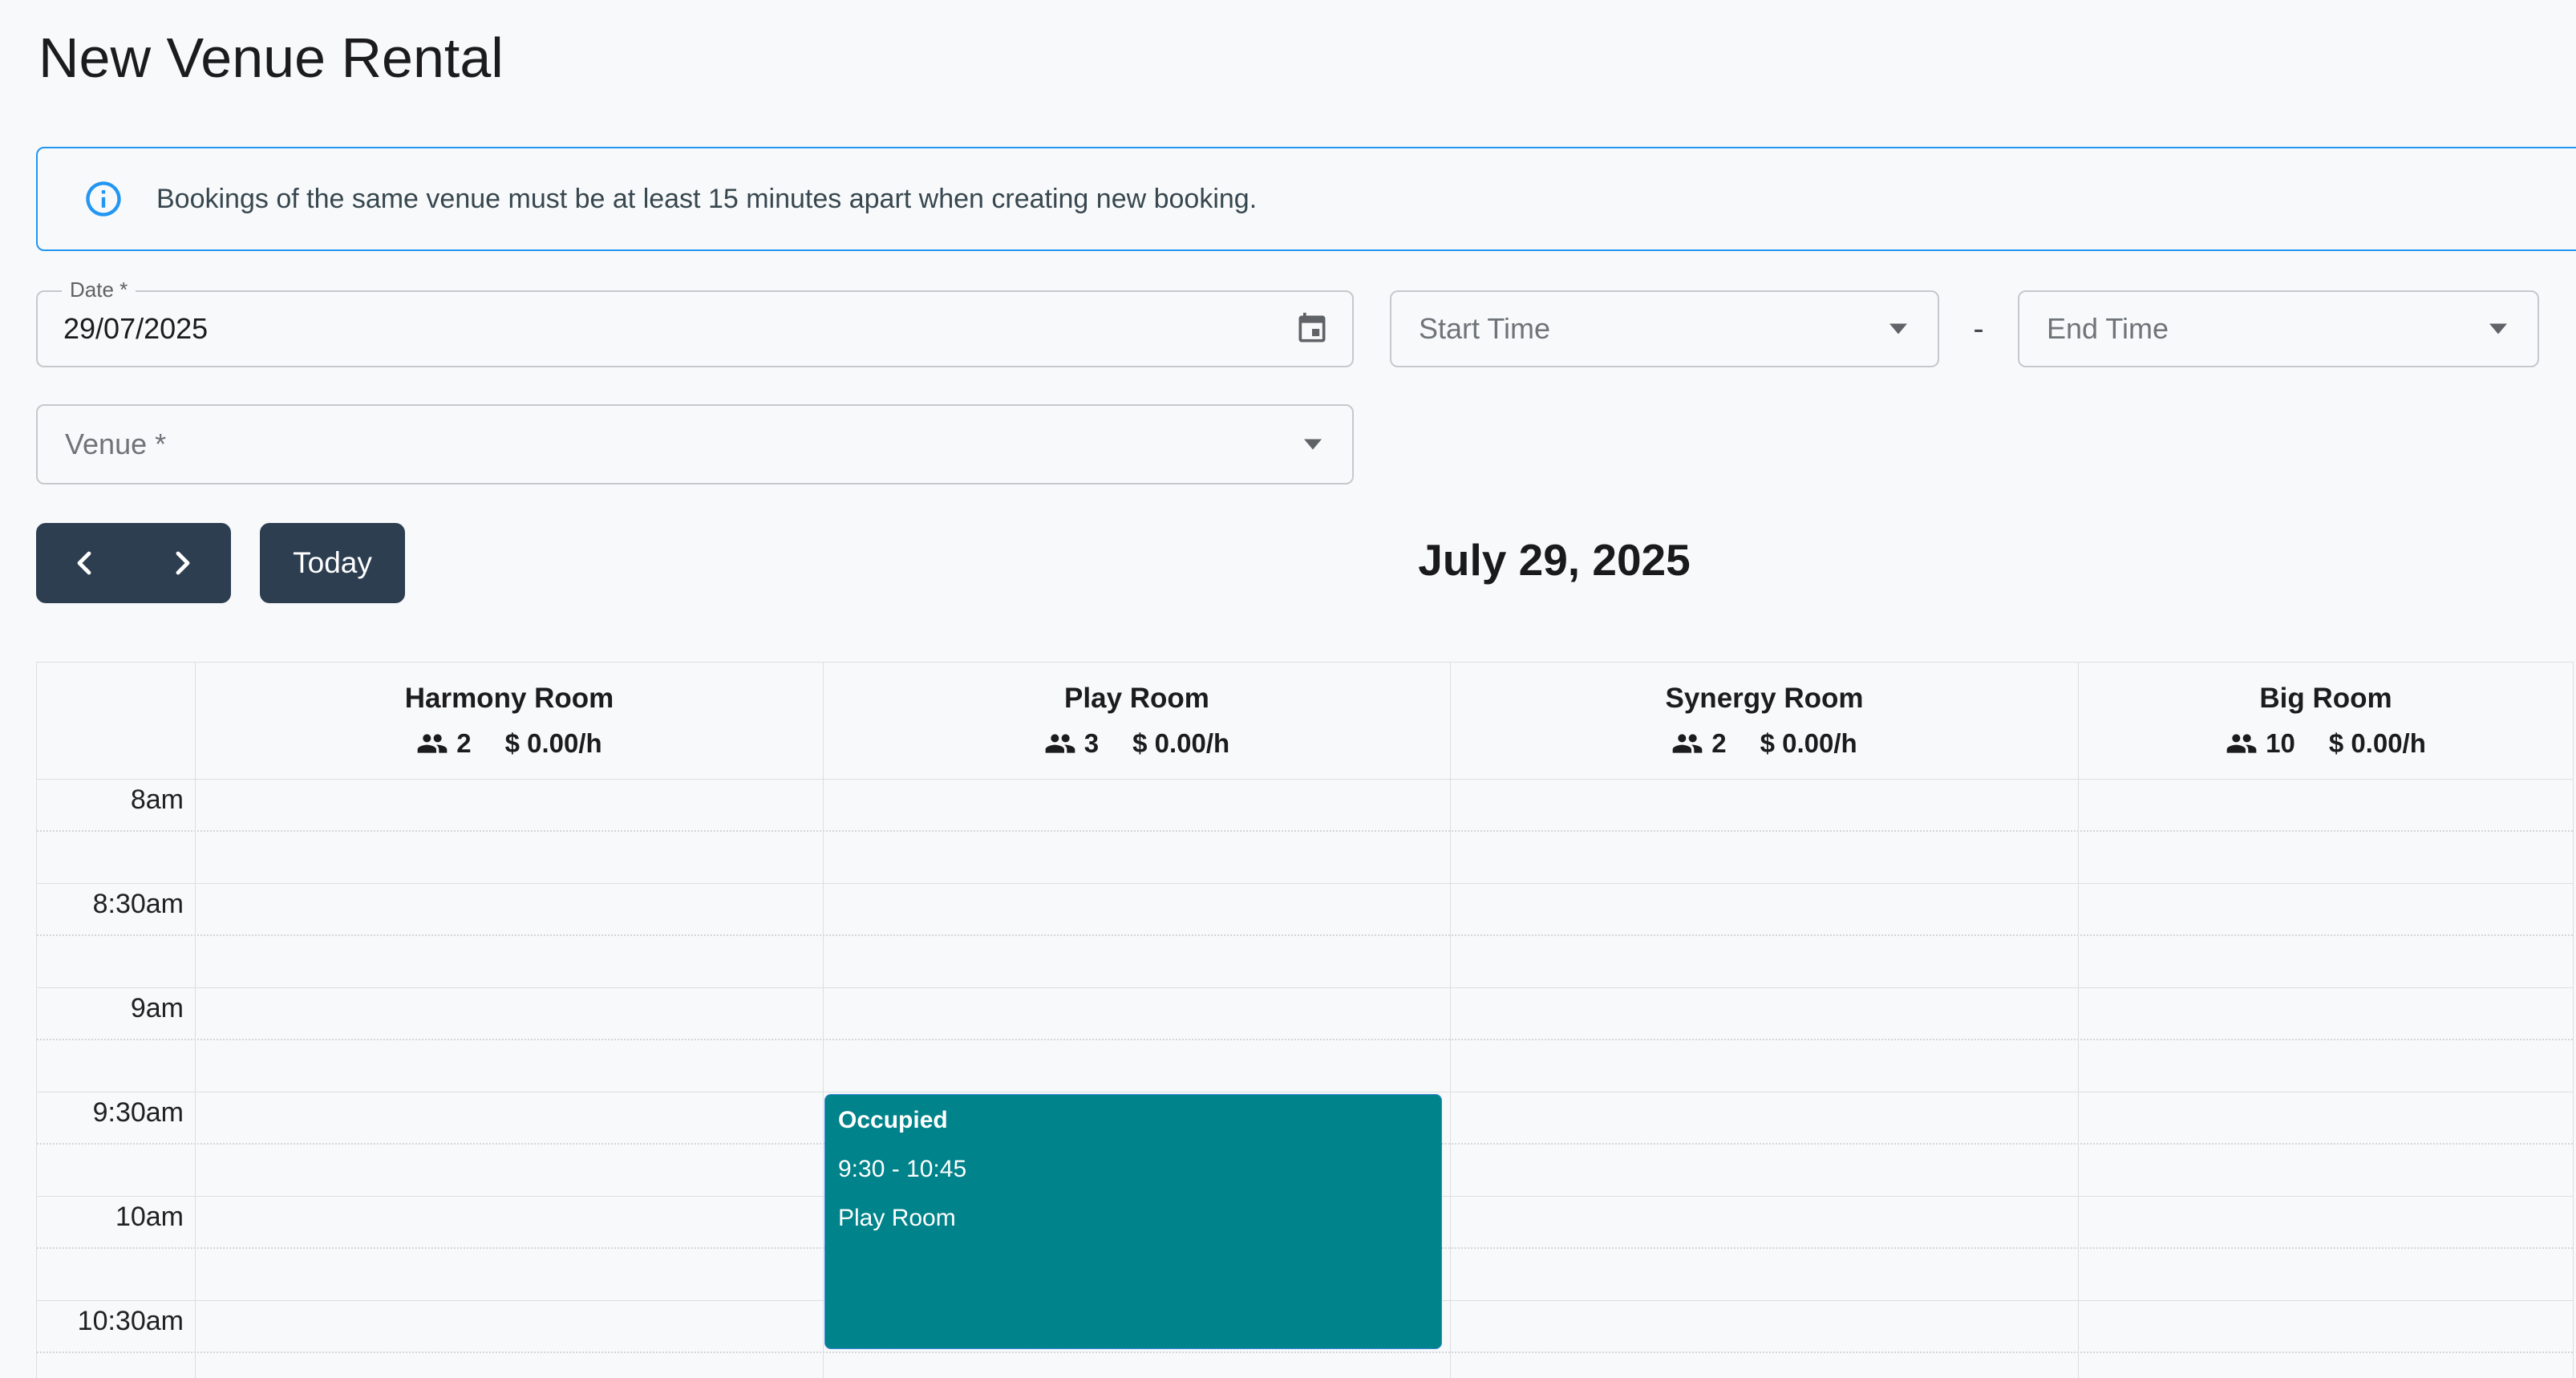 This screenshot has height=1378, width=2576. What do you see at coordinates (695, 444) in the screenshot?
I see `venue-select: Venue *` at bounding box center [695, 444].